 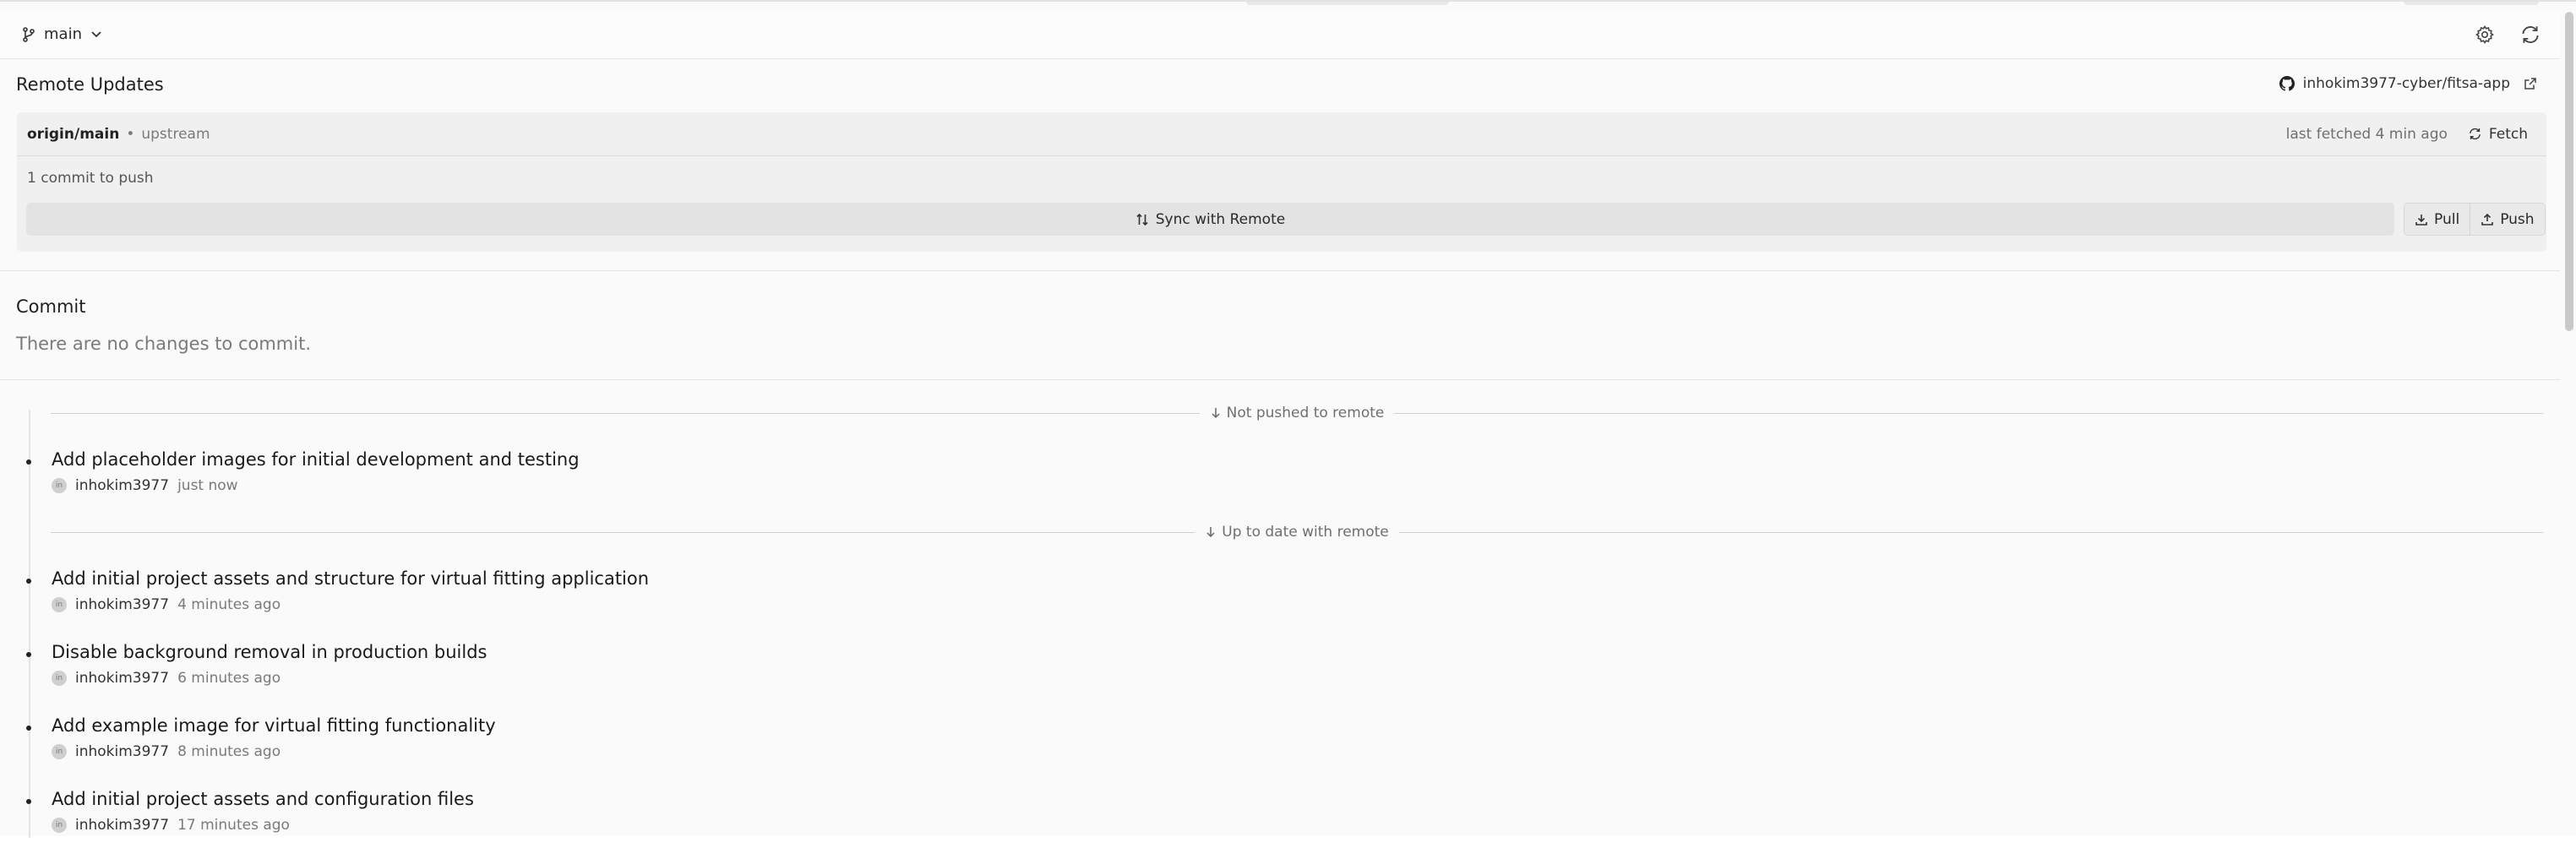 What do you see at coordinates (207, 485) in the screenshot?
I see `commit-time: just now` at bounding box center [207, 485].